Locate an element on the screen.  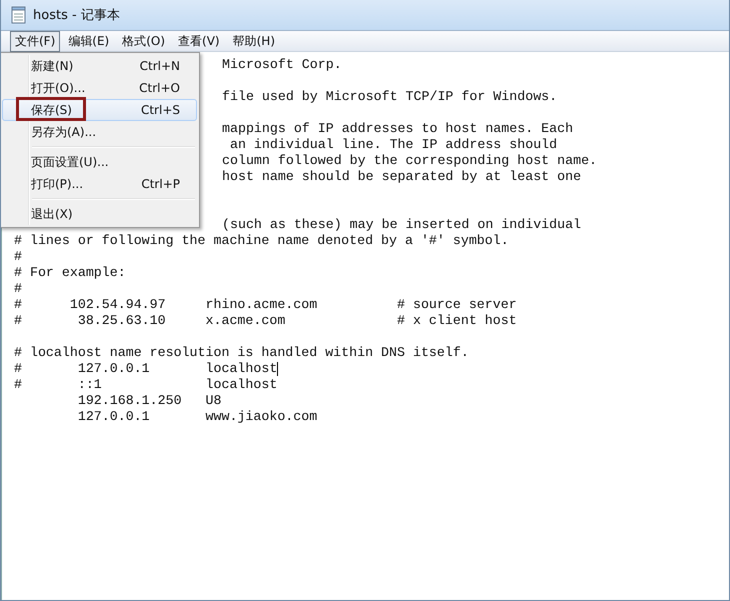
text-line: # 38.25.63.10 x.acme.com # x client host is located at coordinates (265, 321).